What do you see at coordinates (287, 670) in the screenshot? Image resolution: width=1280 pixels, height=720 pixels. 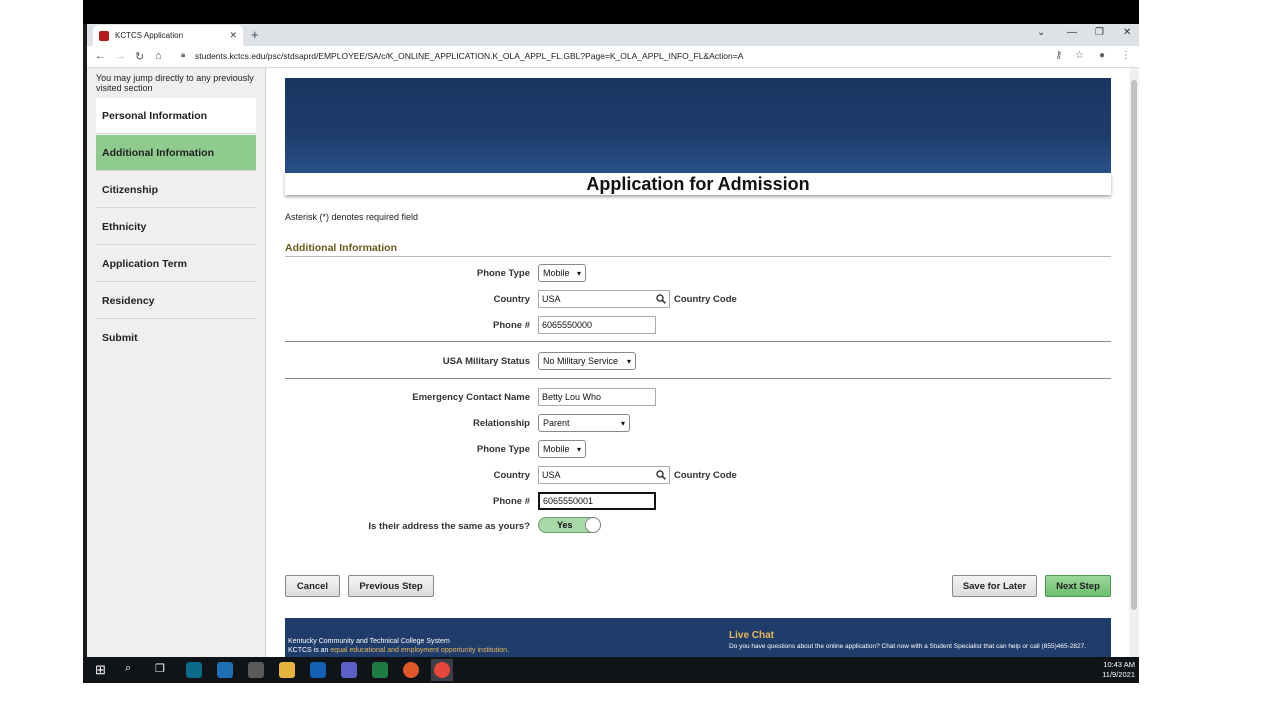 I see `file-explorer-icon` at bounding box center [287, 670].